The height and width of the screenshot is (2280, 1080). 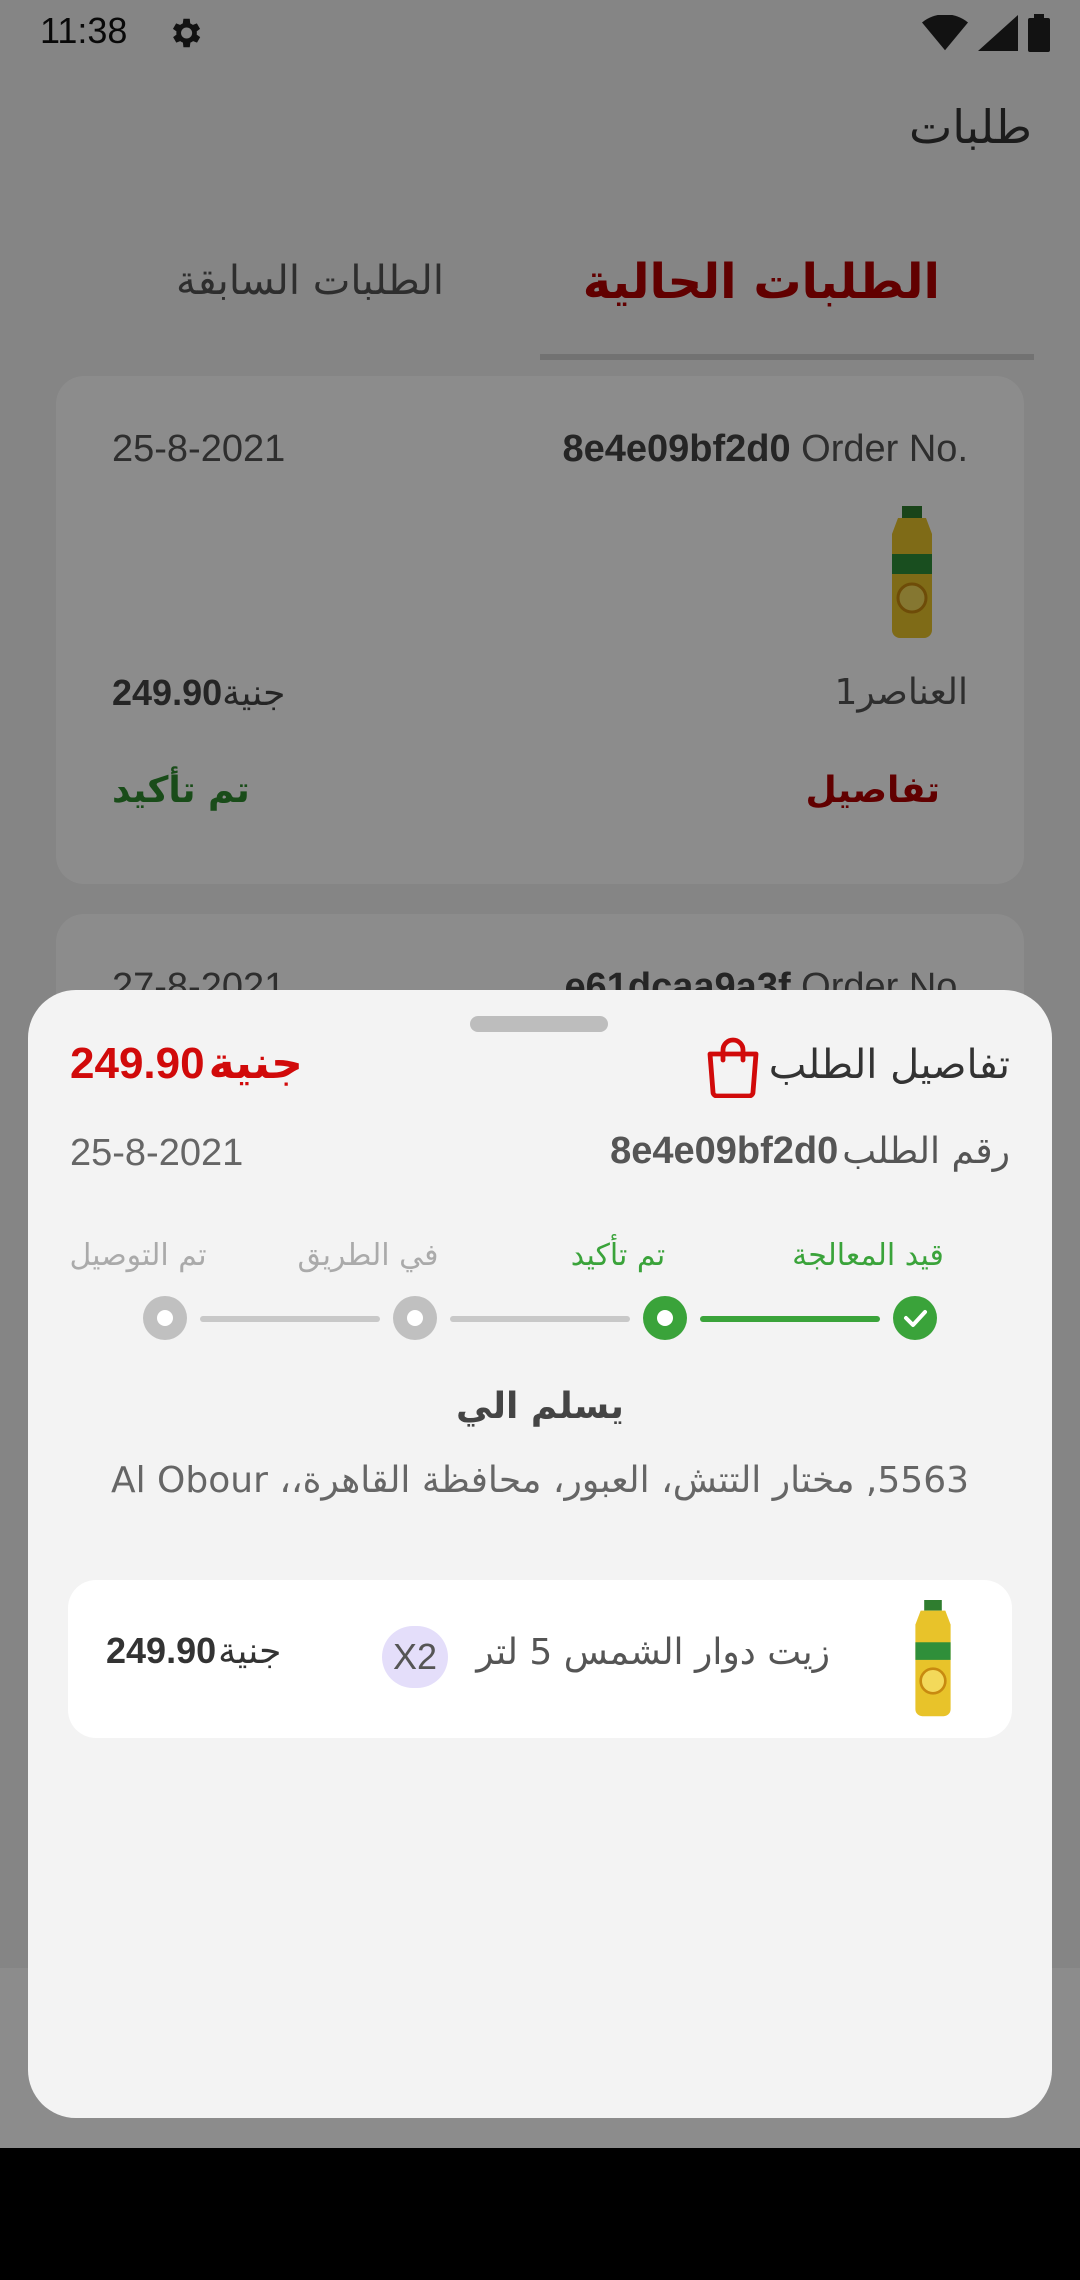 What do you see at coordinates (665, 1318) in the screenshot?
I see `step-confirmed-dot` at bounding box center [665, 1318].